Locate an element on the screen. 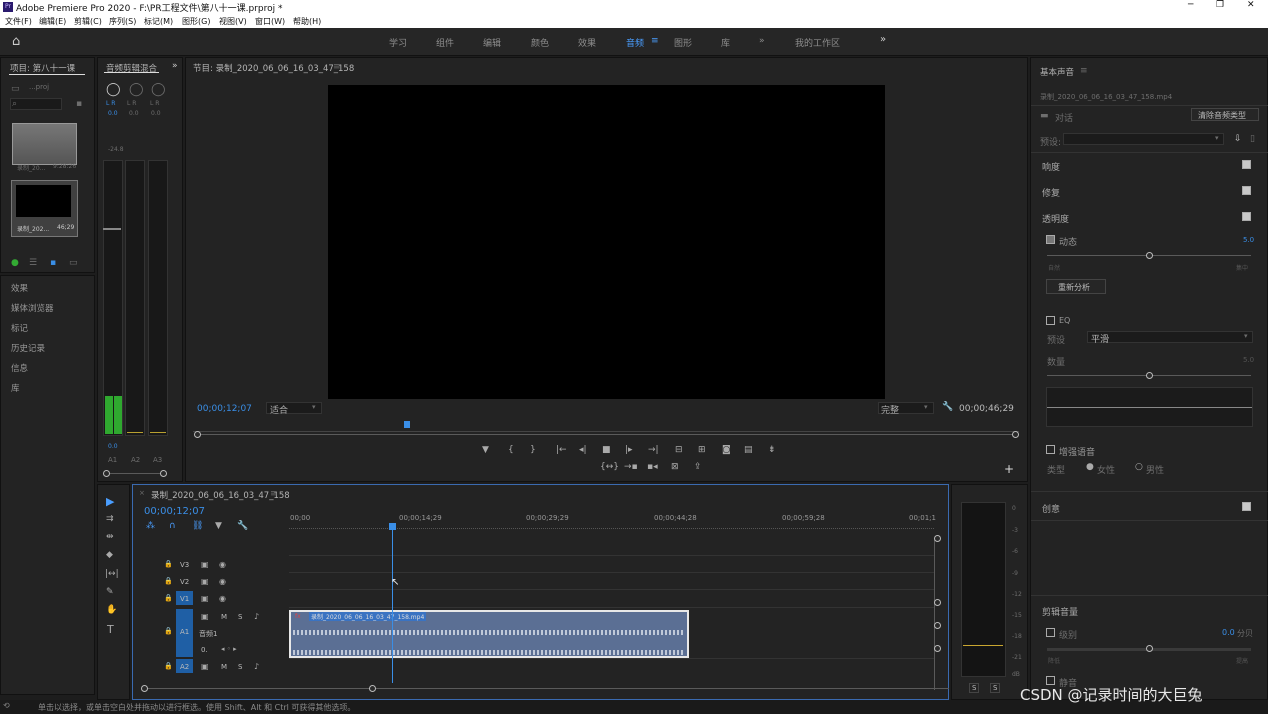  program-playhead is located at coordinates (407, 424).